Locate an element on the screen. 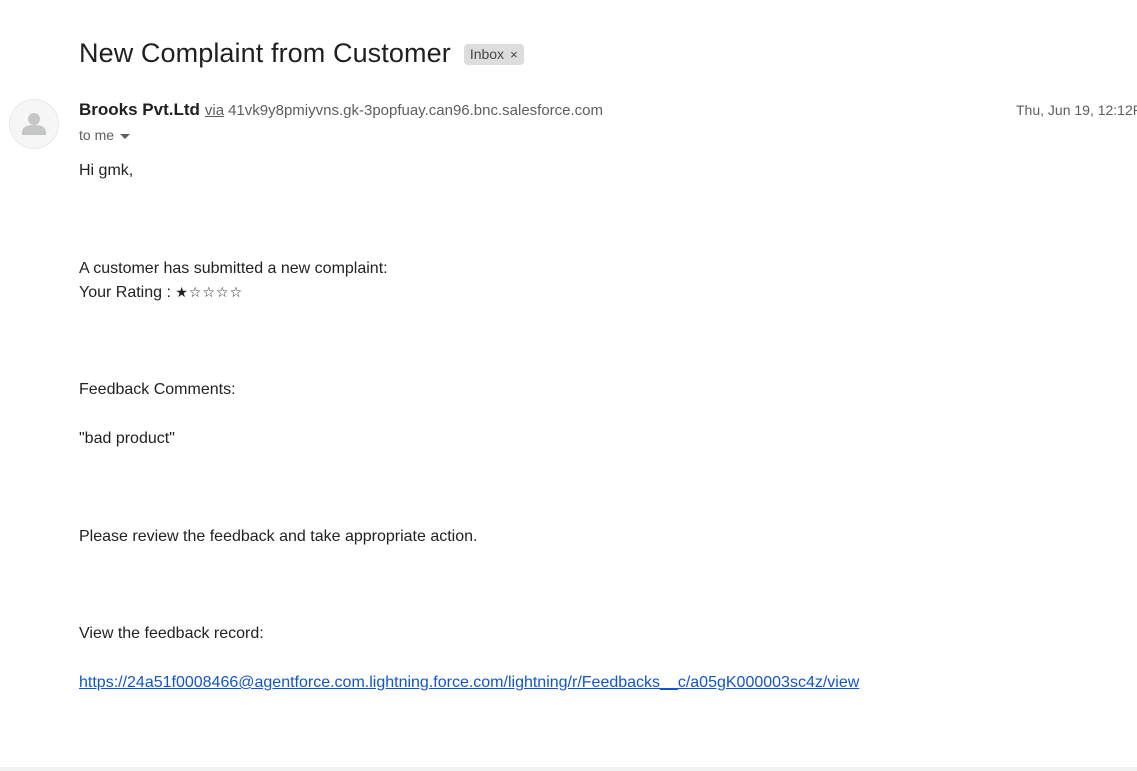  chevron-down-icon is located at coordinates (125, 136).